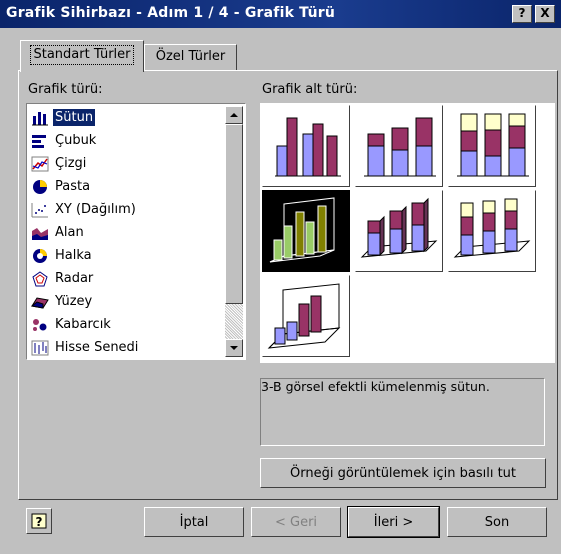  Describe the element at coordinates (73, 255) in the screenshot. I see `list-item-label: Halka` at that location.